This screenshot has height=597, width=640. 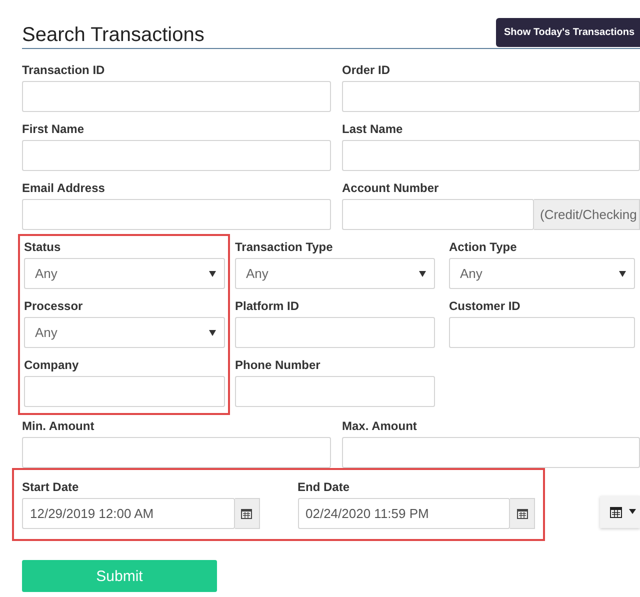 What do you see at coordinates (54, 130) in the screenshot?
I see `field-label: First Name` at bounding box center [54, 130].